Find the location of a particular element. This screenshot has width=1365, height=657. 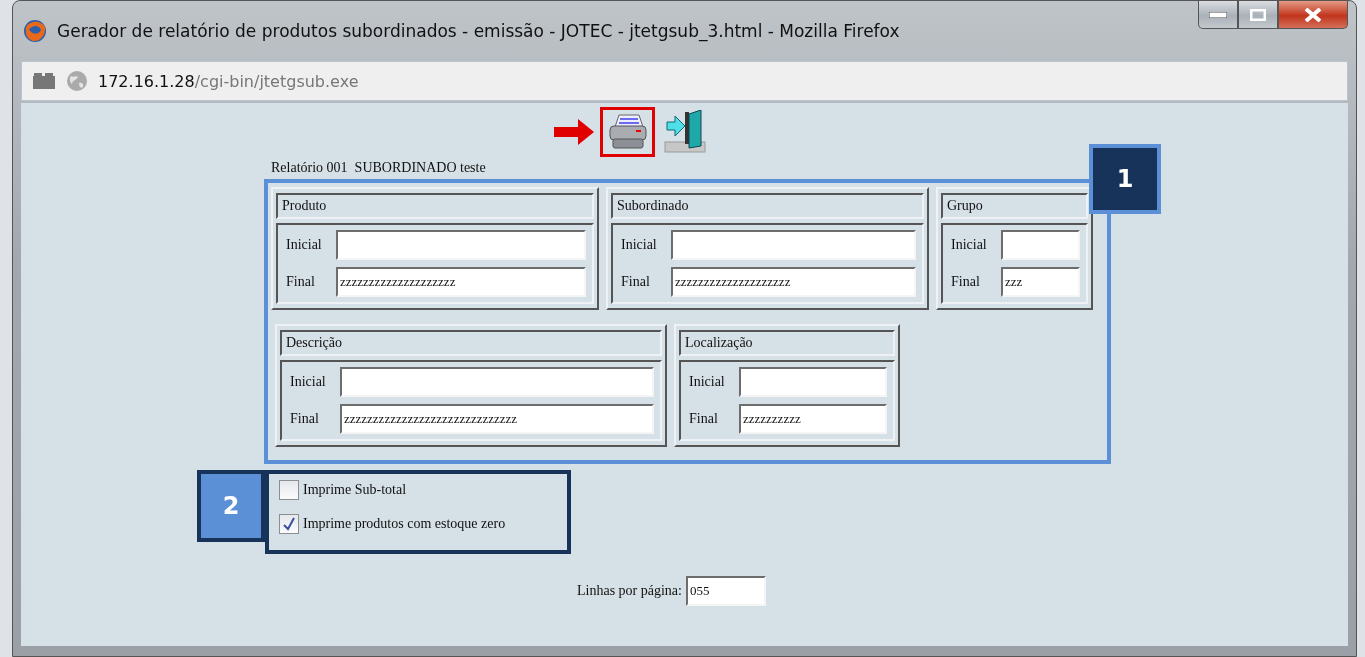

text-field: zzz is located at coordinates (1040, 282).